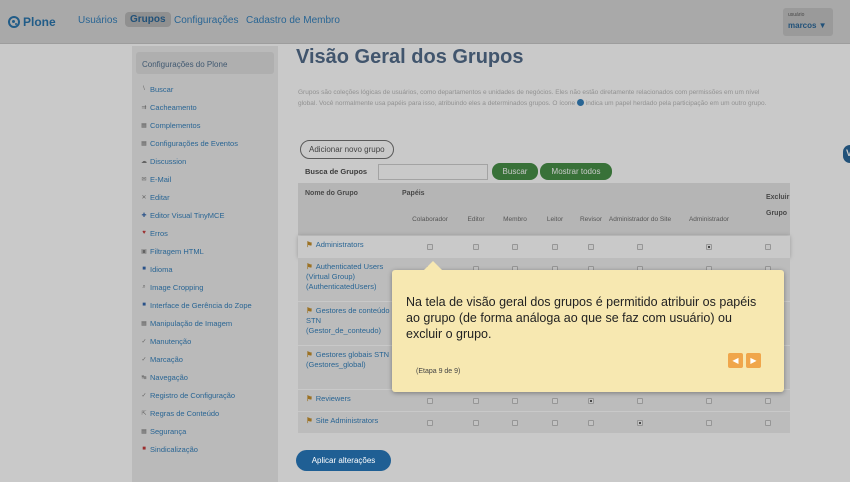  I want to click on sidebar-item-icon: ✉, so click(144, 179).